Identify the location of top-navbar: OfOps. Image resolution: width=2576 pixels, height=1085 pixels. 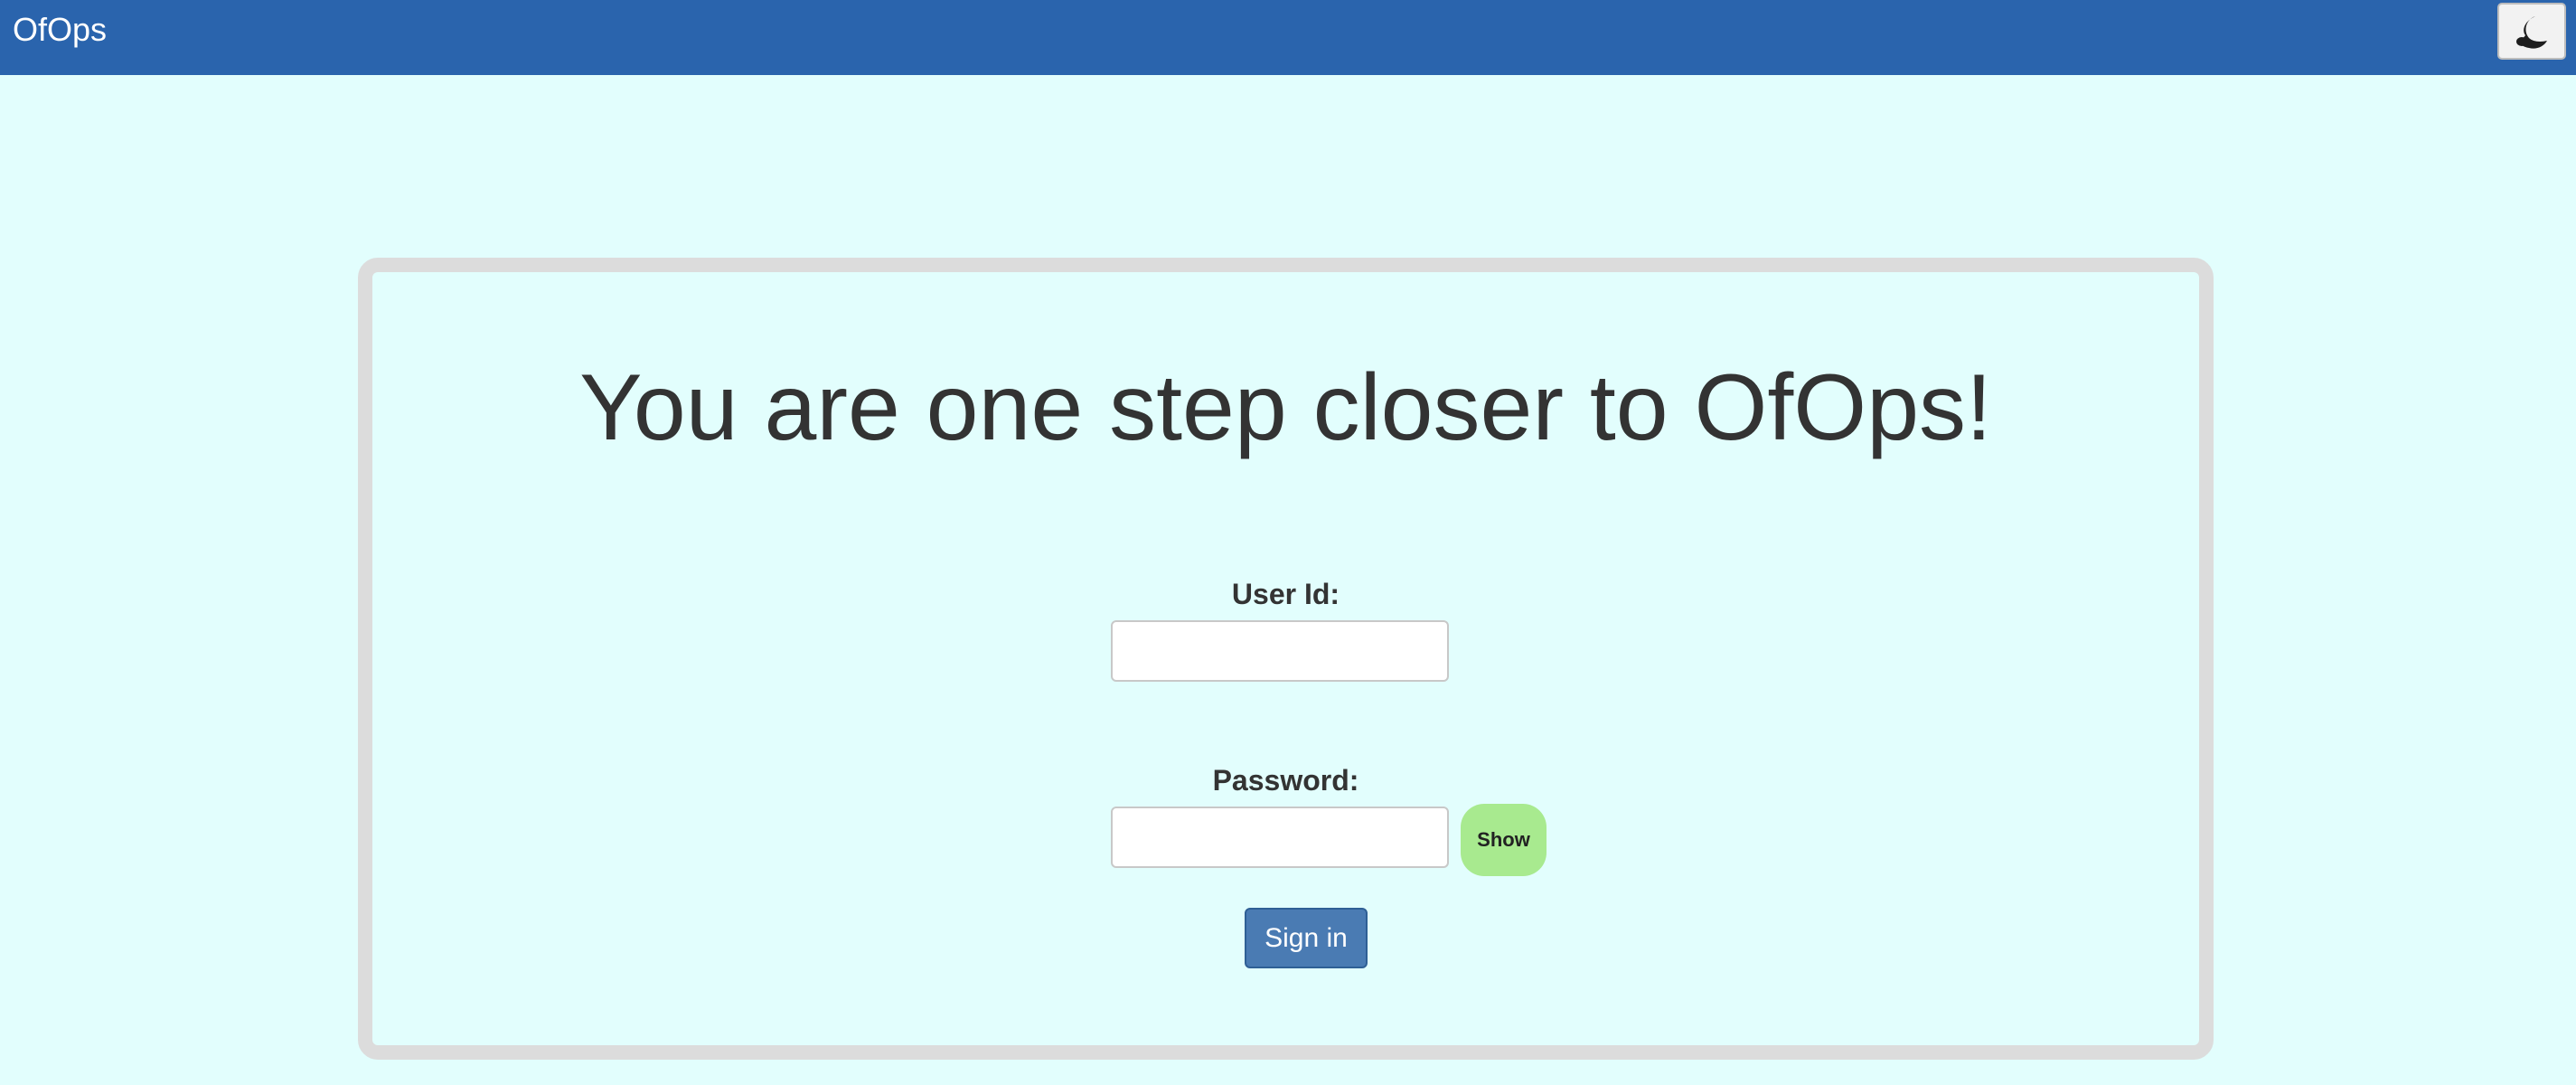
(1288, 37).